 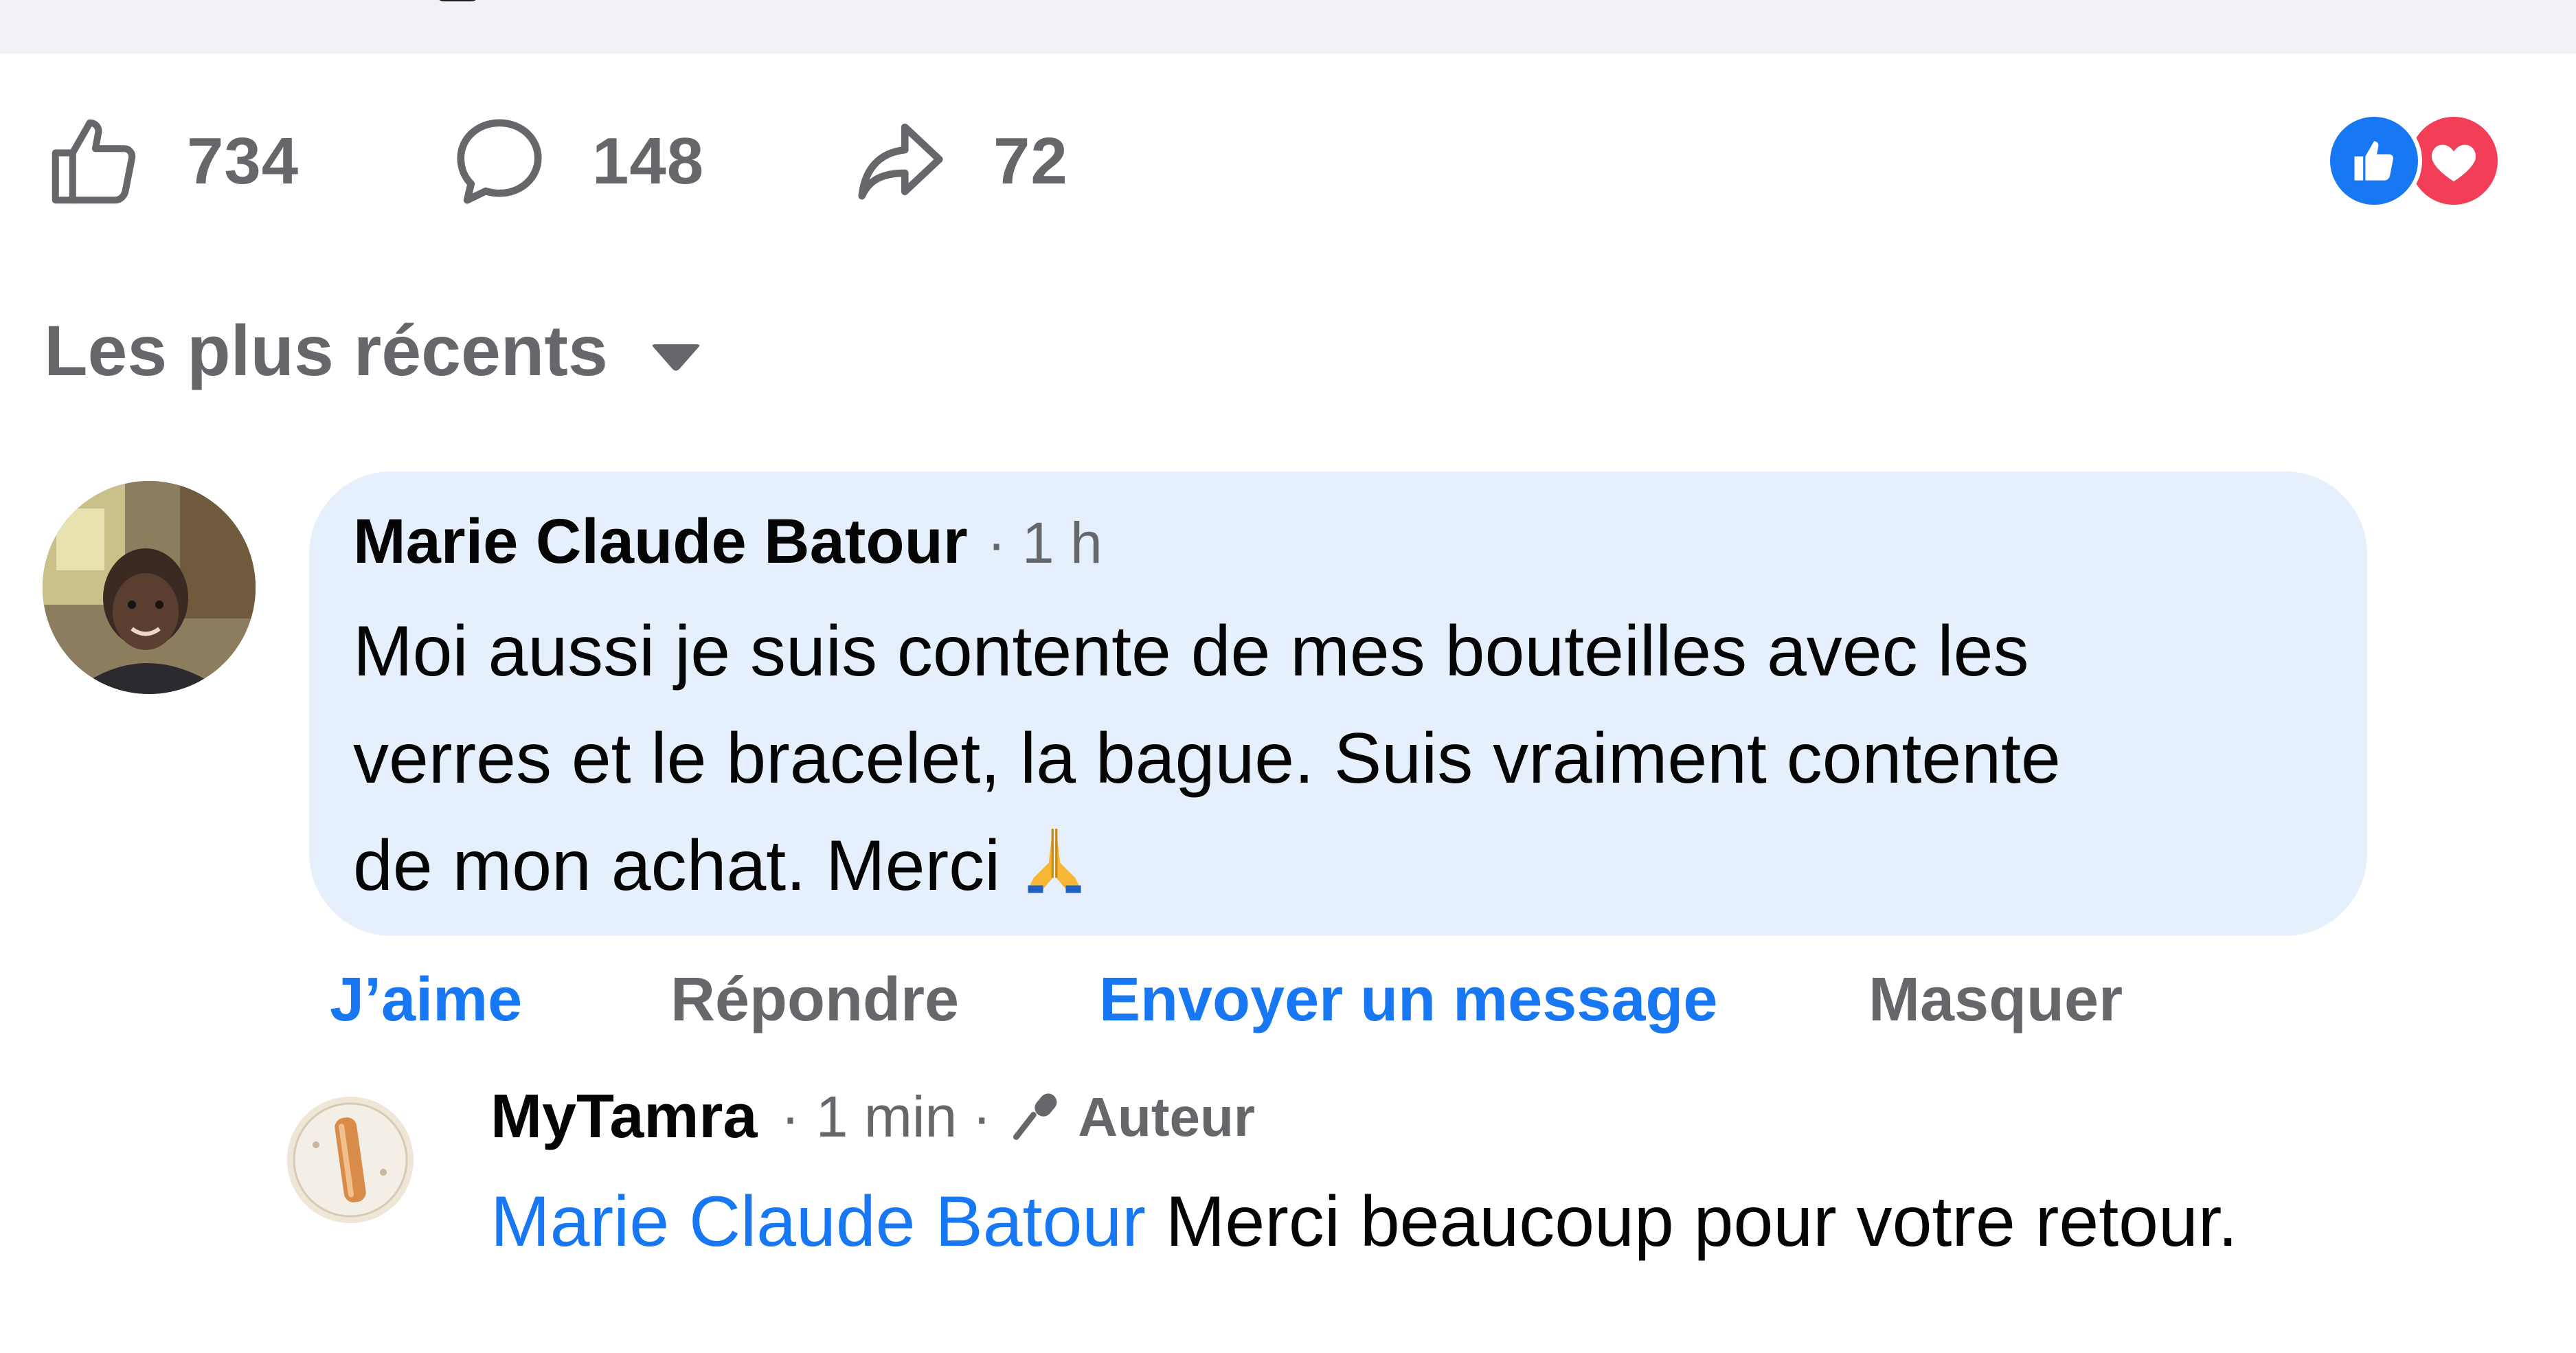 What do you see at coordinates (1030, 161) in the screenshot?
I see `share-count: 72` at bounding box center [1030, 161].